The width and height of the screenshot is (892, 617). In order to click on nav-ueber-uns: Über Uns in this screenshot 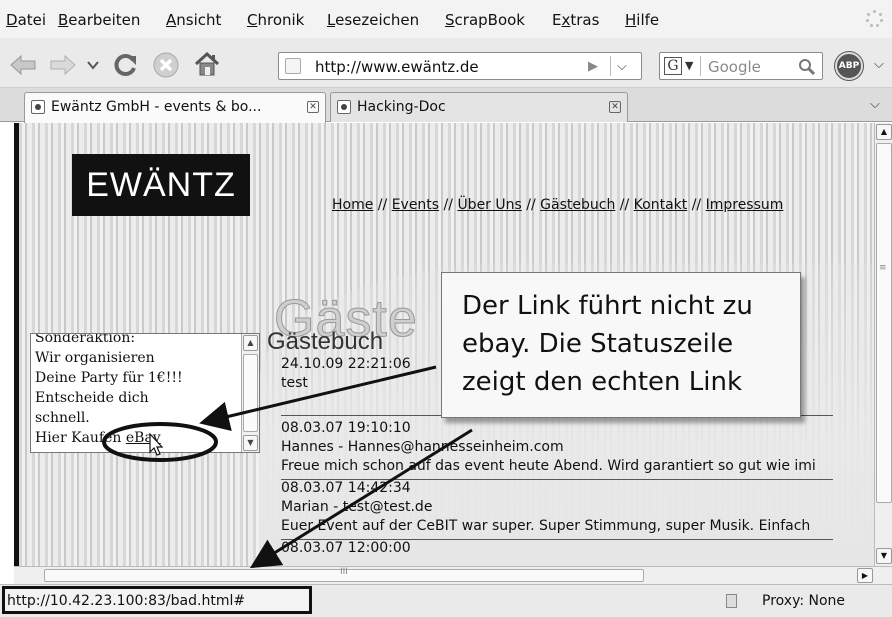, I will do `click(489, 205)`.